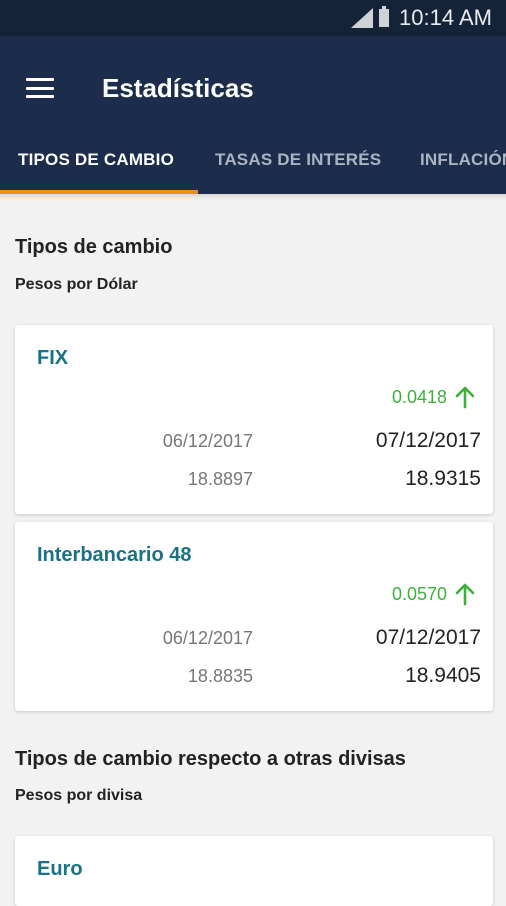 The width and height of the screenshot is (506, 906). What do you see at coordinates (96, 167) in the screenshot?
I see `tab-tipos-de-cambio: TIPOS DE CAMBIO` at bounding box center [96, 167].